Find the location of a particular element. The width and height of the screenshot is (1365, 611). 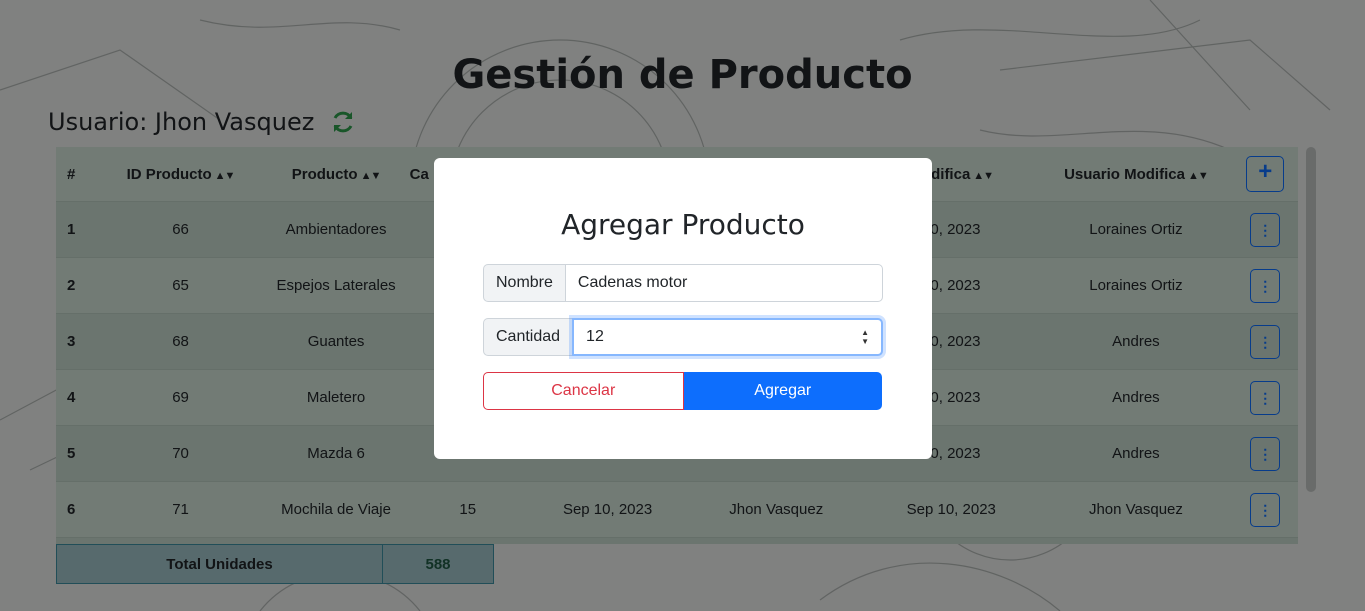

number-spinner: ▲ ▼ is located at coordinates (865, 337).